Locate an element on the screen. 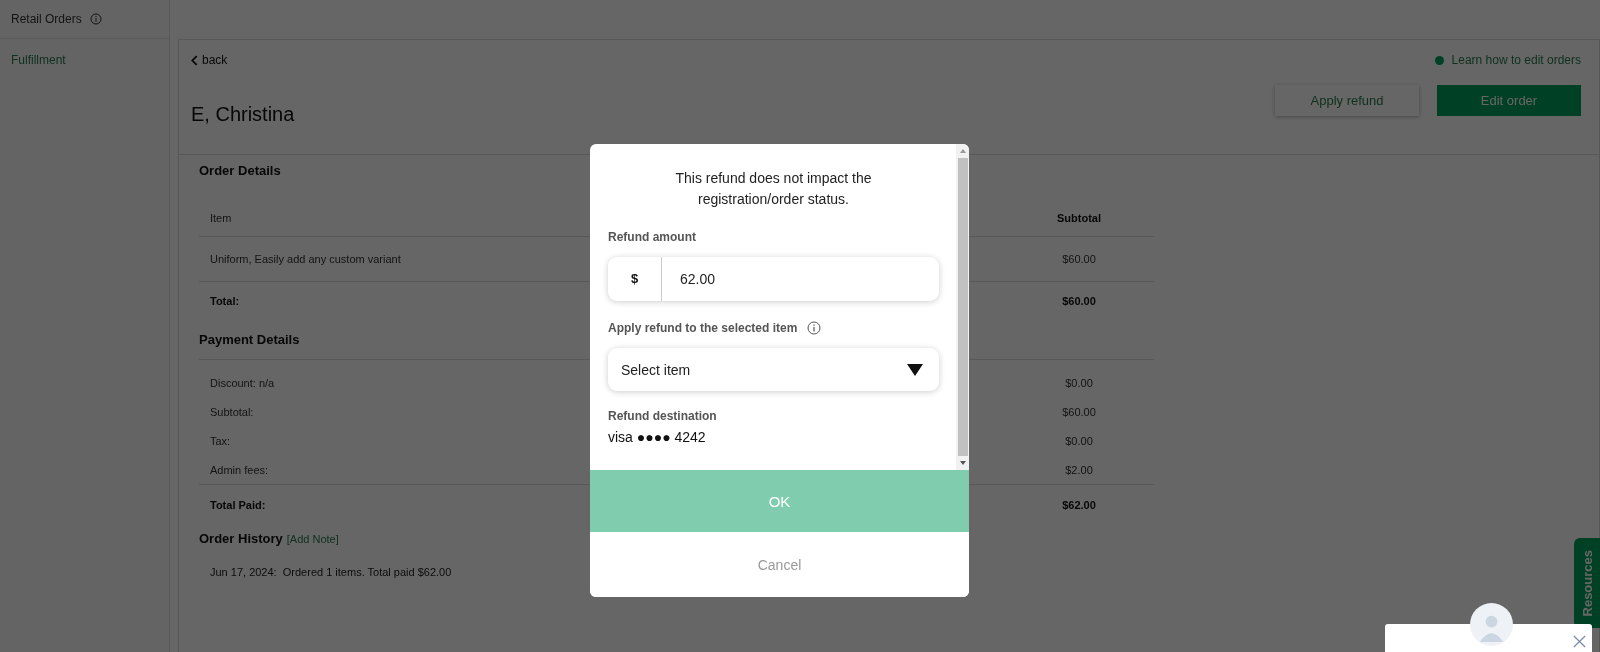  section-title: Retail Orders is located at coordinates (46, 19).